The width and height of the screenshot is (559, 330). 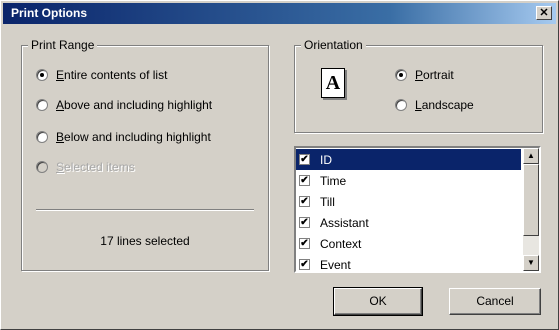 What do you see at coordinates (333, 83) in the screenshot?
I see `portrait-document-icon: A` at bounding box center [333, 83].